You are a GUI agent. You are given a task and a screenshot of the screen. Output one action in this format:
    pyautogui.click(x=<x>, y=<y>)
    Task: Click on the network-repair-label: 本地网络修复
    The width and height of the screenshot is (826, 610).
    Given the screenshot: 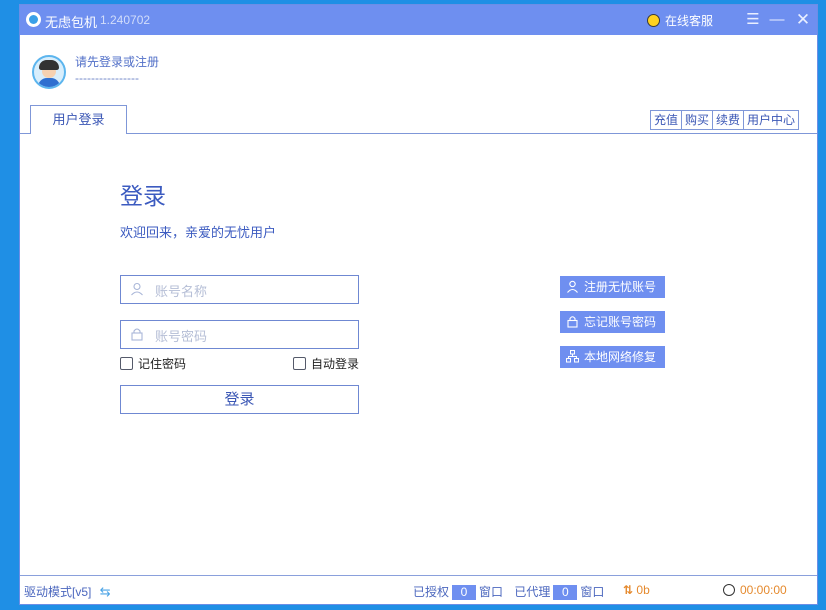 What is the action you would take?
    pyautogui.click(x=620, y=357)
    